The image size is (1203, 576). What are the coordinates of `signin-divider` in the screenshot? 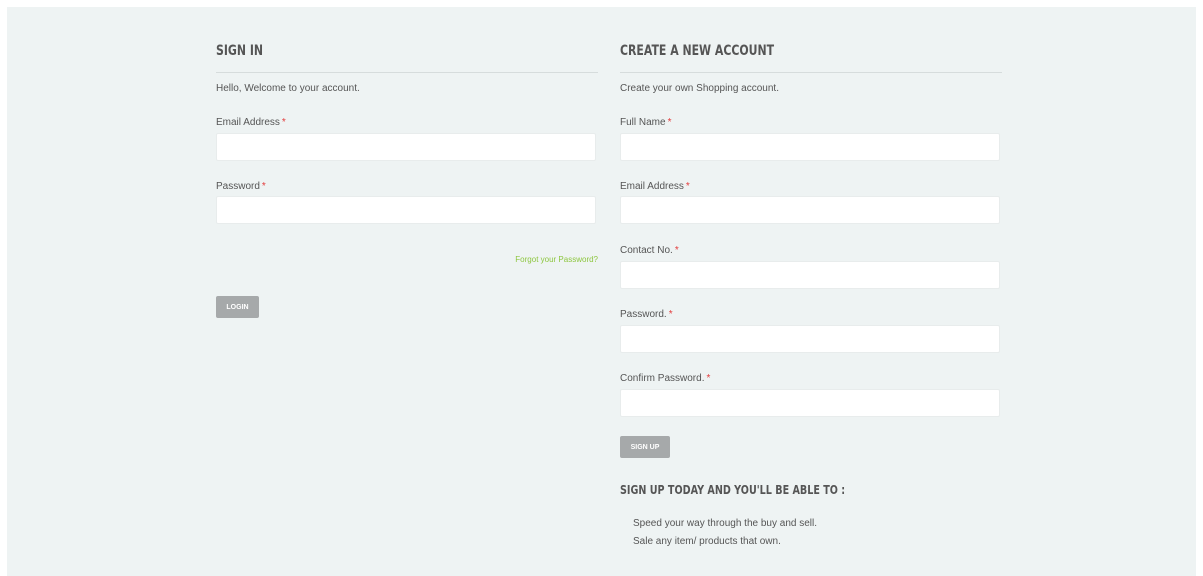 It's located at (407, 72).